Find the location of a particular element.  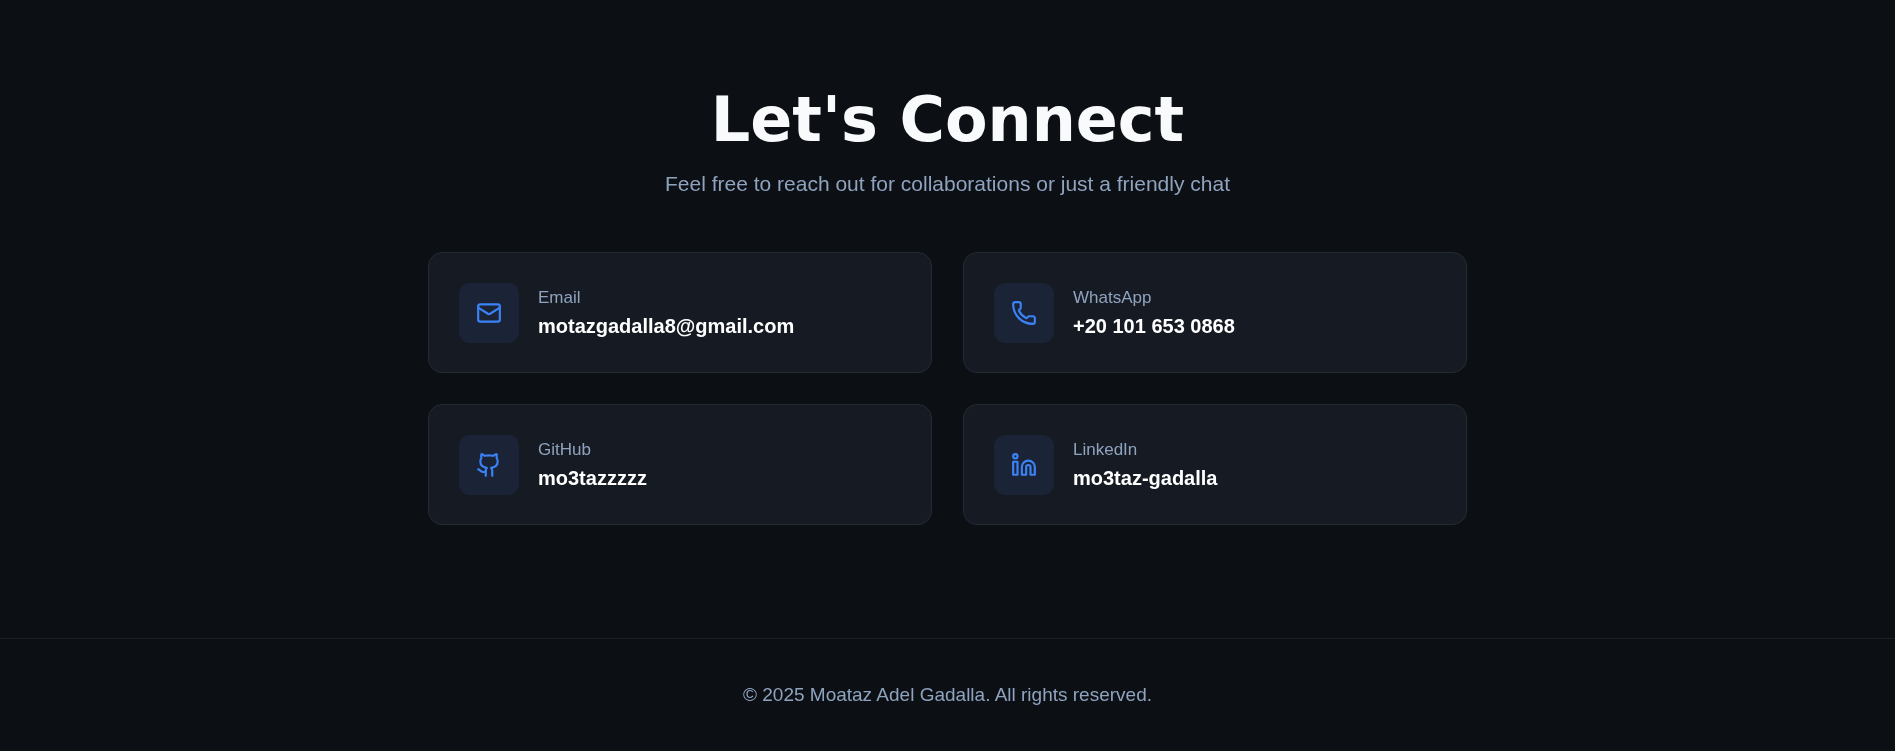

page-subtitle: Feel free to reach out for collaborations or just a friendly chat is located at coordinates (947, 184).